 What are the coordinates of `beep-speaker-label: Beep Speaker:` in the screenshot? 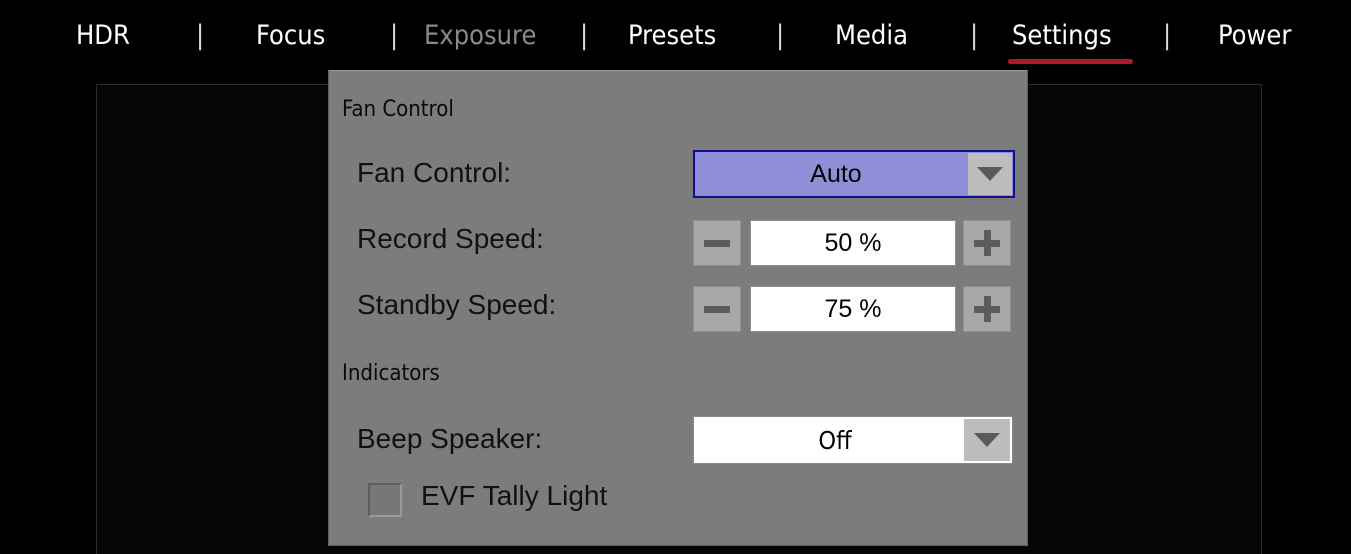 It's located at (450, 438).